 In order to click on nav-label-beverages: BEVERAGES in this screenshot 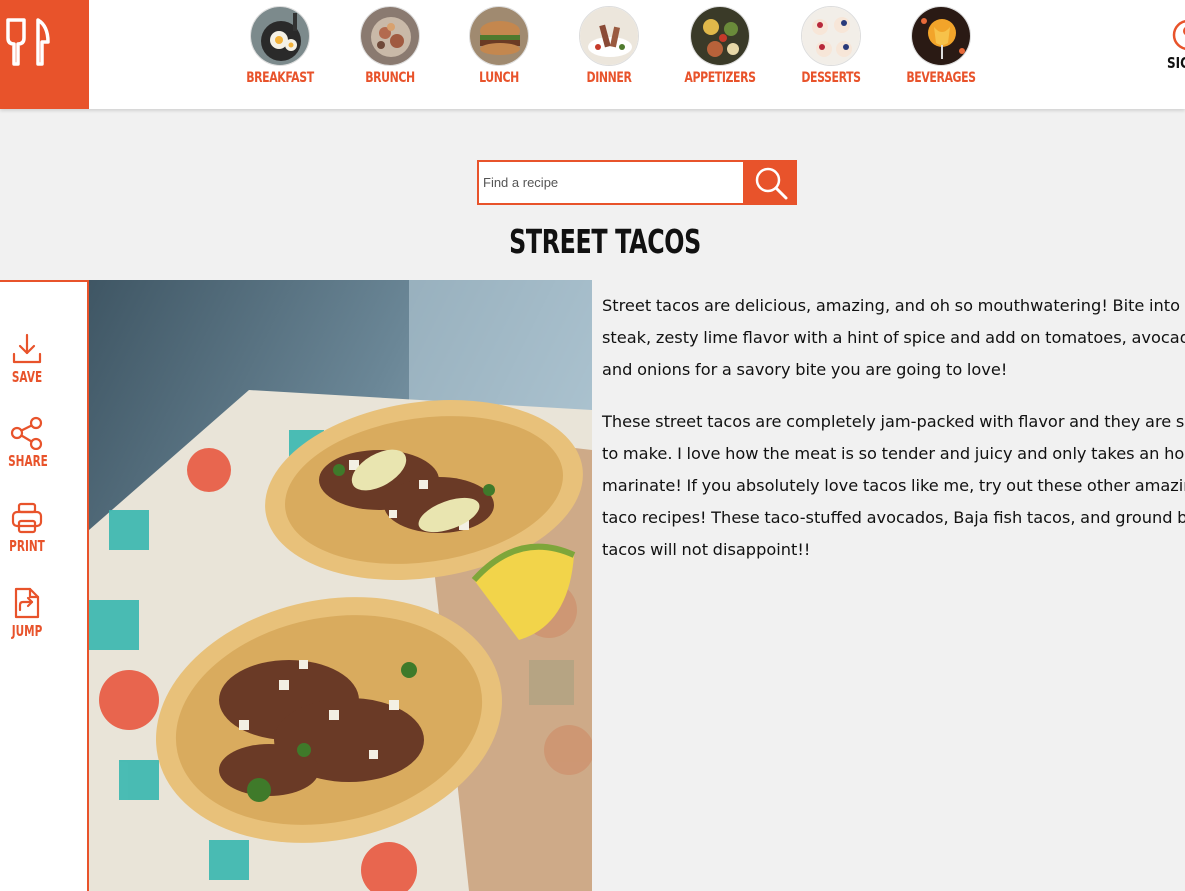, I will do `click(941, 78)`.